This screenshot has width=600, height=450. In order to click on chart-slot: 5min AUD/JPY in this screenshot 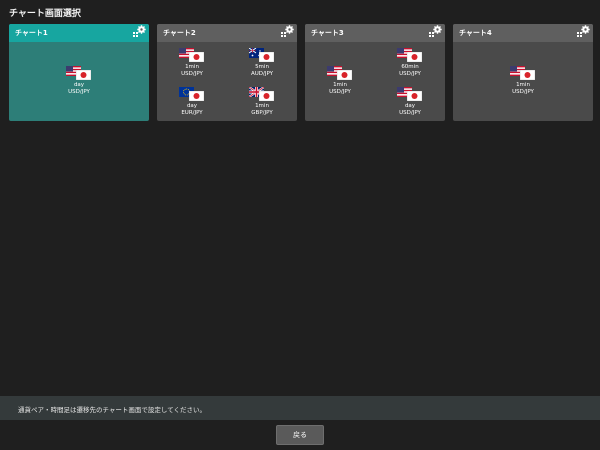, I will do `click(262, 62)`.